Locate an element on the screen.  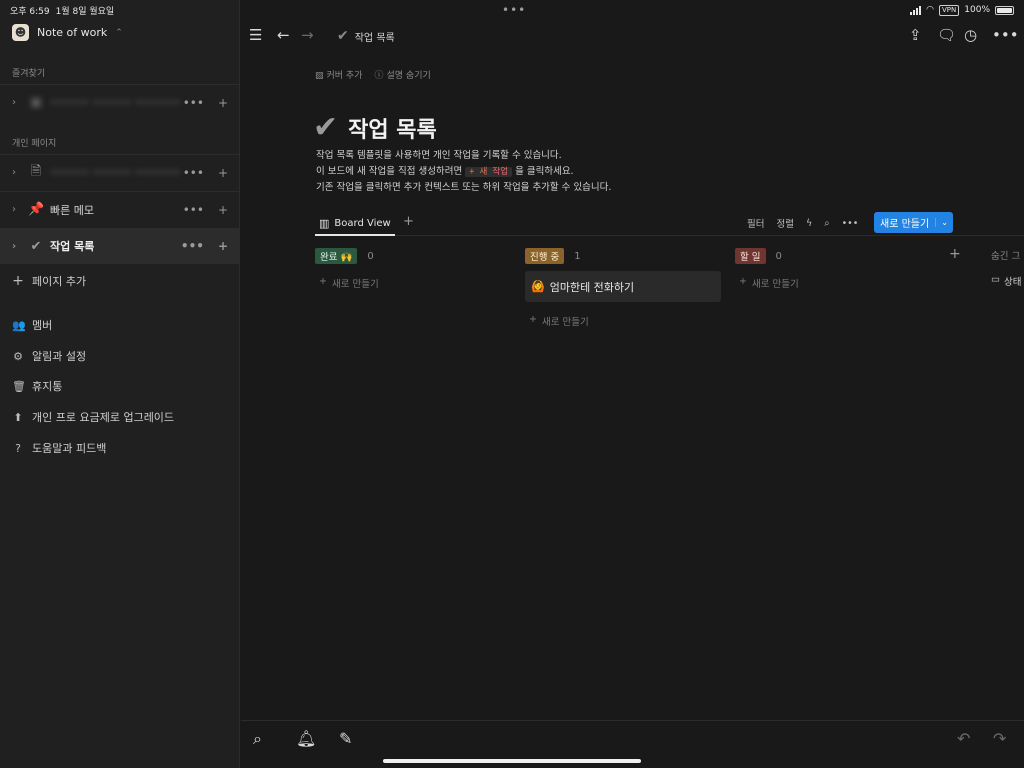
hidden-group-item: ▭ 상태 is located at coordinates (1007, 281).